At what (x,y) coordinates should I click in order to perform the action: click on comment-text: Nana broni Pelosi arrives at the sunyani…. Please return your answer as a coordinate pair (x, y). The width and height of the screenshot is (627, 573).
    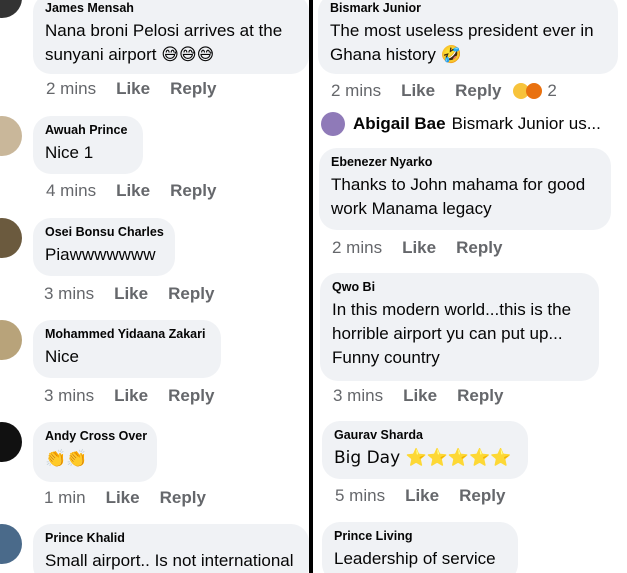
    Looking at the image, I should click on (164, 42).